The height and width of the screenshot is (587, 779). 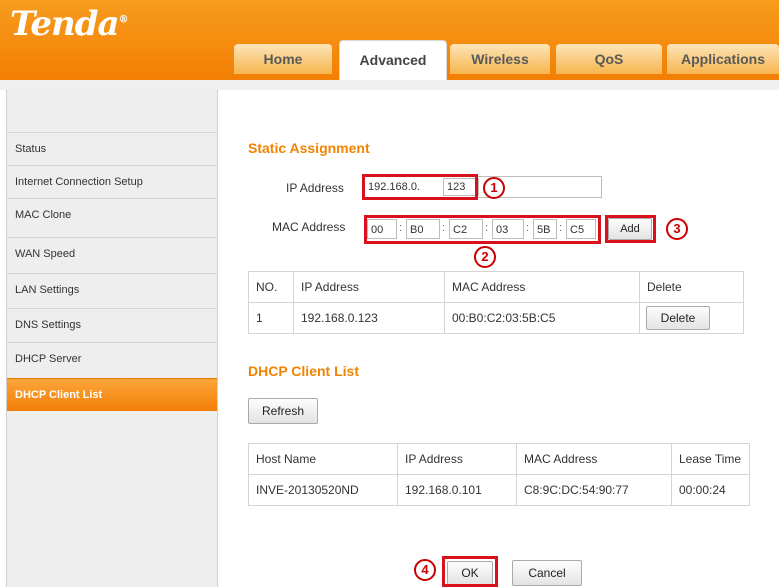 I want to click on annotation-2: 2, so click(x=485, y=257).